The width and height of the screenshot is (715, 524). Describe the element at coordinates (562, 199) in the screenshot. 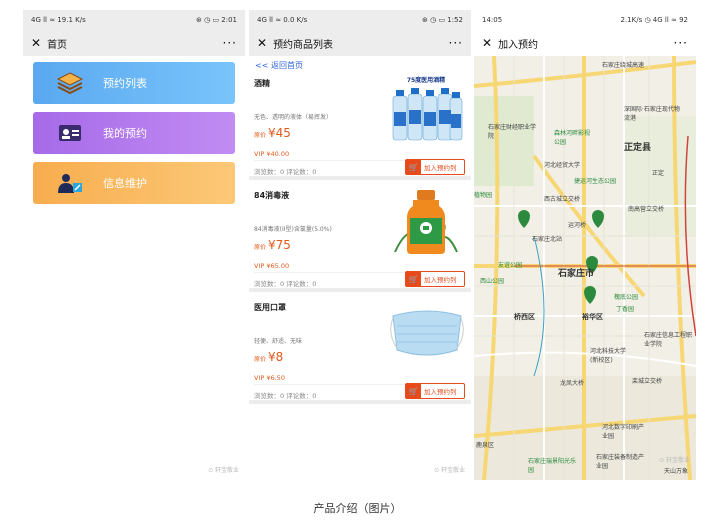

I see `map-label: 西古城立交桥` at that location.